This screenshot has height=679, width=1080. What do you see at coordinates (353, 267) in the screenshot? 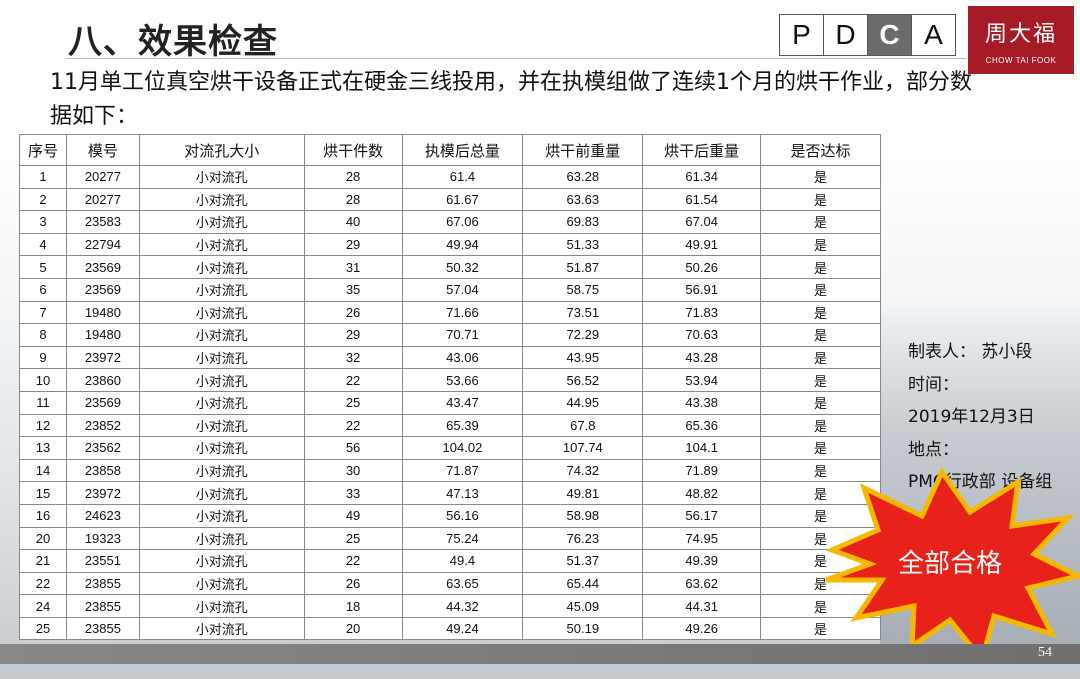
I see `cell-piece-count: 31` at bounding box center [353, 267].